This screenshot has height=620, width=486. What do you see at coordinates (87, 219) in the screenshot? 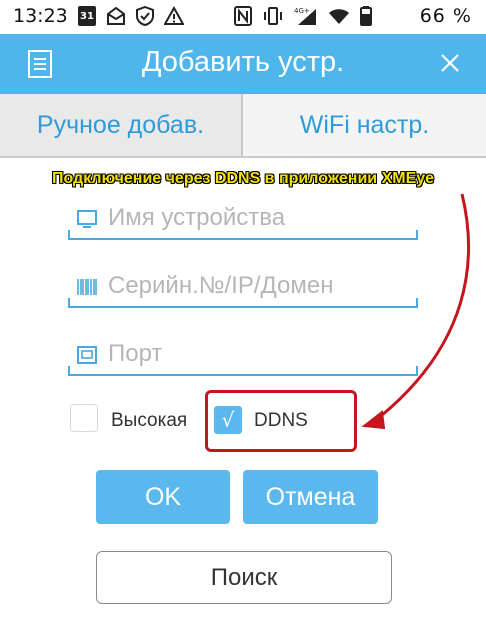
I see `monitor-icon` at bounding box center [87, 219].